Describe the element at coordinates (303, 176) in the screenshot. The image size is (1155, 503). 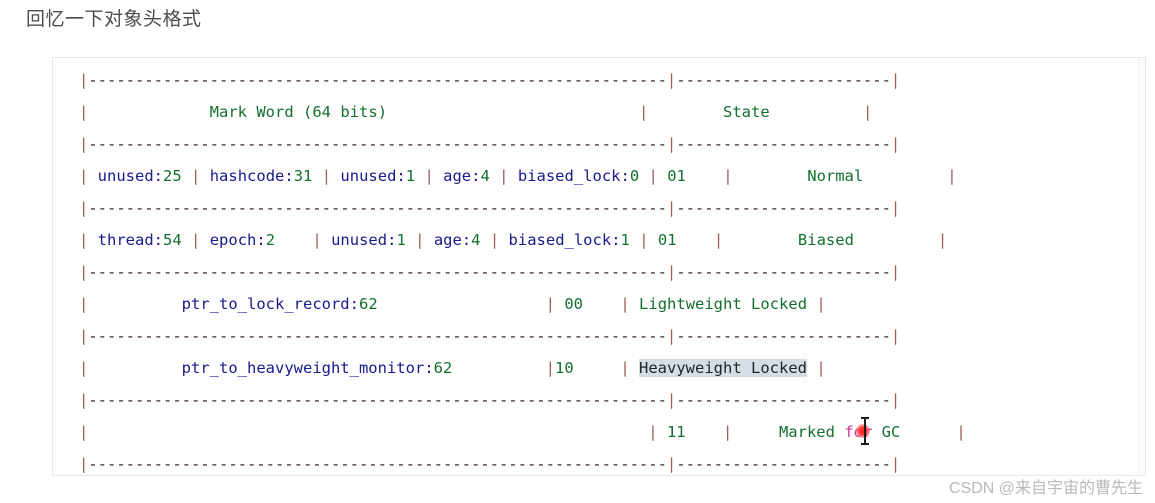
I see `field-value: 31` at that location.